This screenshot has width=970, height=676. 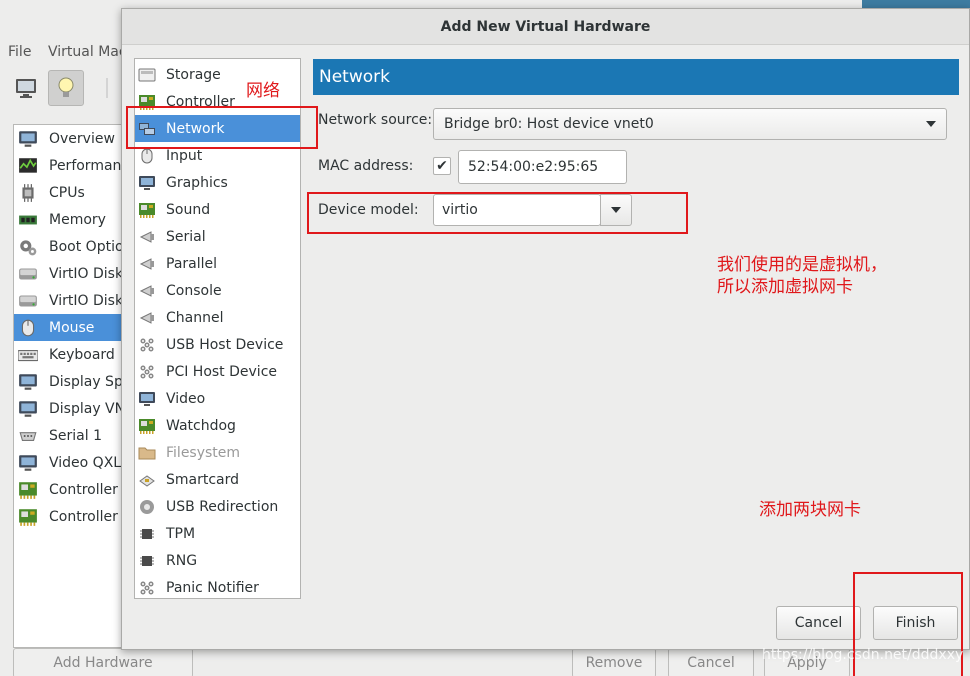 What do you see at coordinates (225, 344) in the screenshot?
I see `hardware-type-label: USB Host Device` at bounding box center [225, 344].